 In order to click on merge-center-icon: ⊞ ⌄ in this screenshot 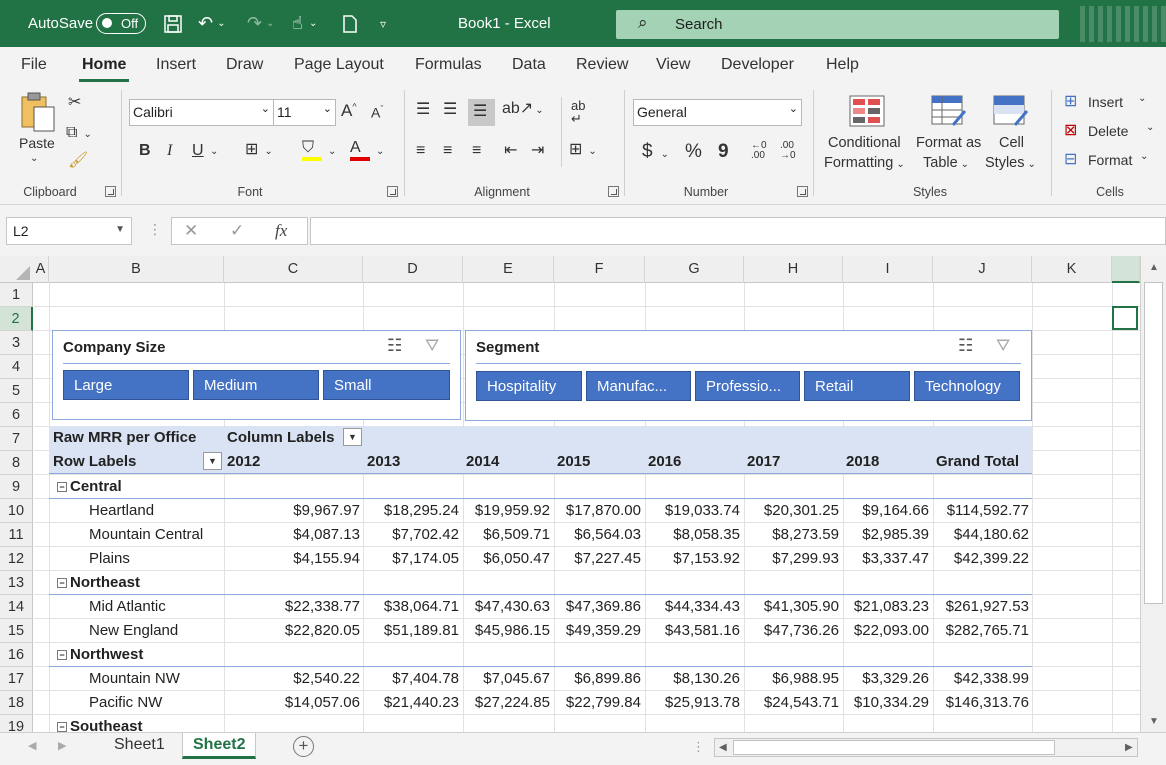, I will do `click(583, 150)`.